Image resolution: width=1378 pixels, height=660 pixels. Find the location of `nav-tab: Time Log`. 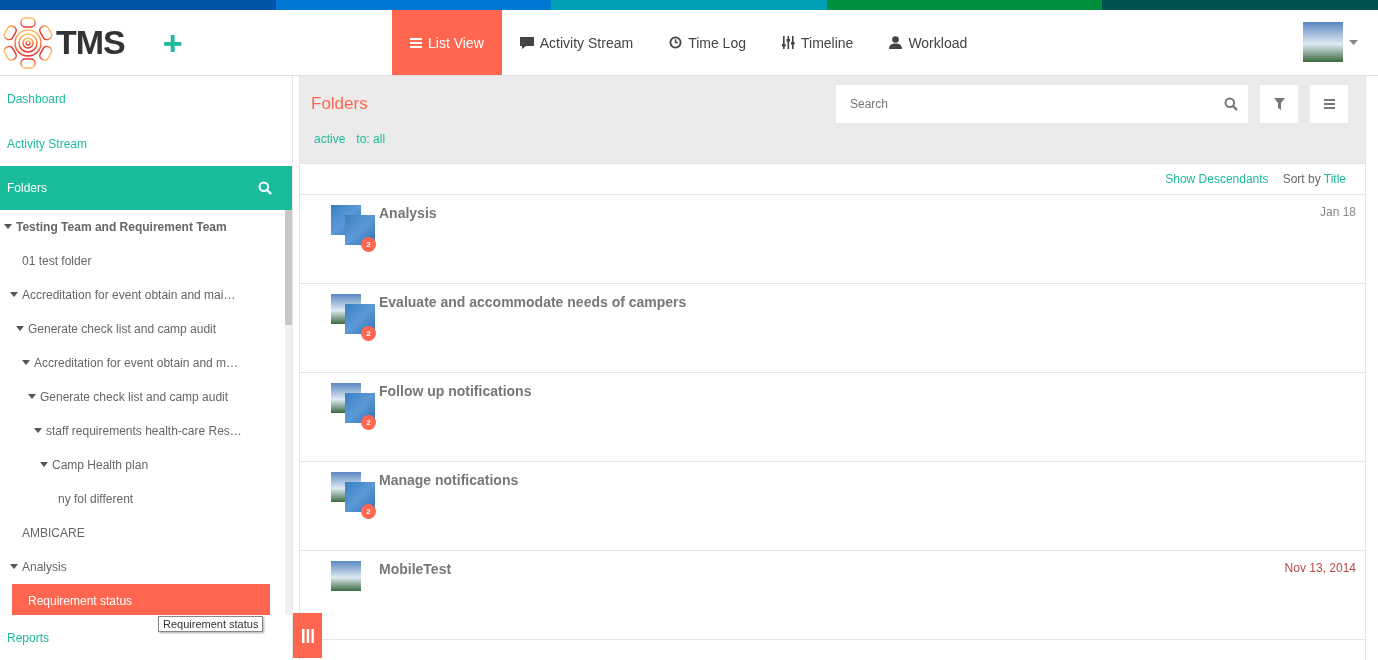

nav-tab: Time Log is located at coordinates (707, 42).